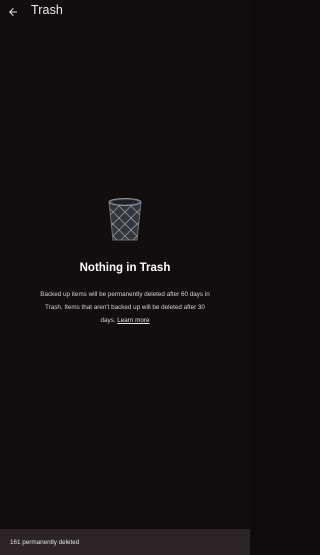 The height and width of the screenshot is (555, 320). I want to click on snackbar-message: 161 permanently deleted, so click(45, 542).